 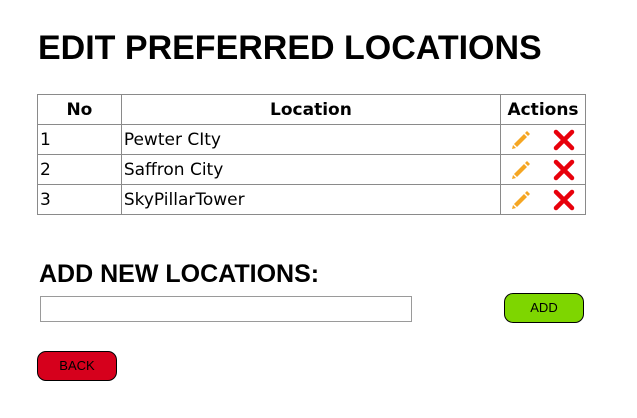 I want to click on row-number: 3, so click(x=79, y=199).